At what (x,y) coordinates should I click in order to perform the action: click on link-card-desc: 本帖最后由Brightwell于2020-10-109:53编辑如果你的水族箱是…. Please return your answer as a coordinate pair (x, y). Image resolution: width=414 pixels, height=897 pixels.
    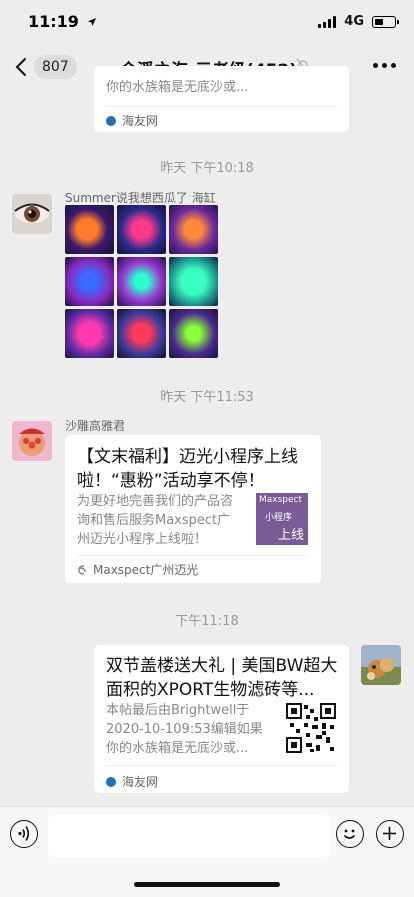
    Looking at the image, I should click on (184, 729).